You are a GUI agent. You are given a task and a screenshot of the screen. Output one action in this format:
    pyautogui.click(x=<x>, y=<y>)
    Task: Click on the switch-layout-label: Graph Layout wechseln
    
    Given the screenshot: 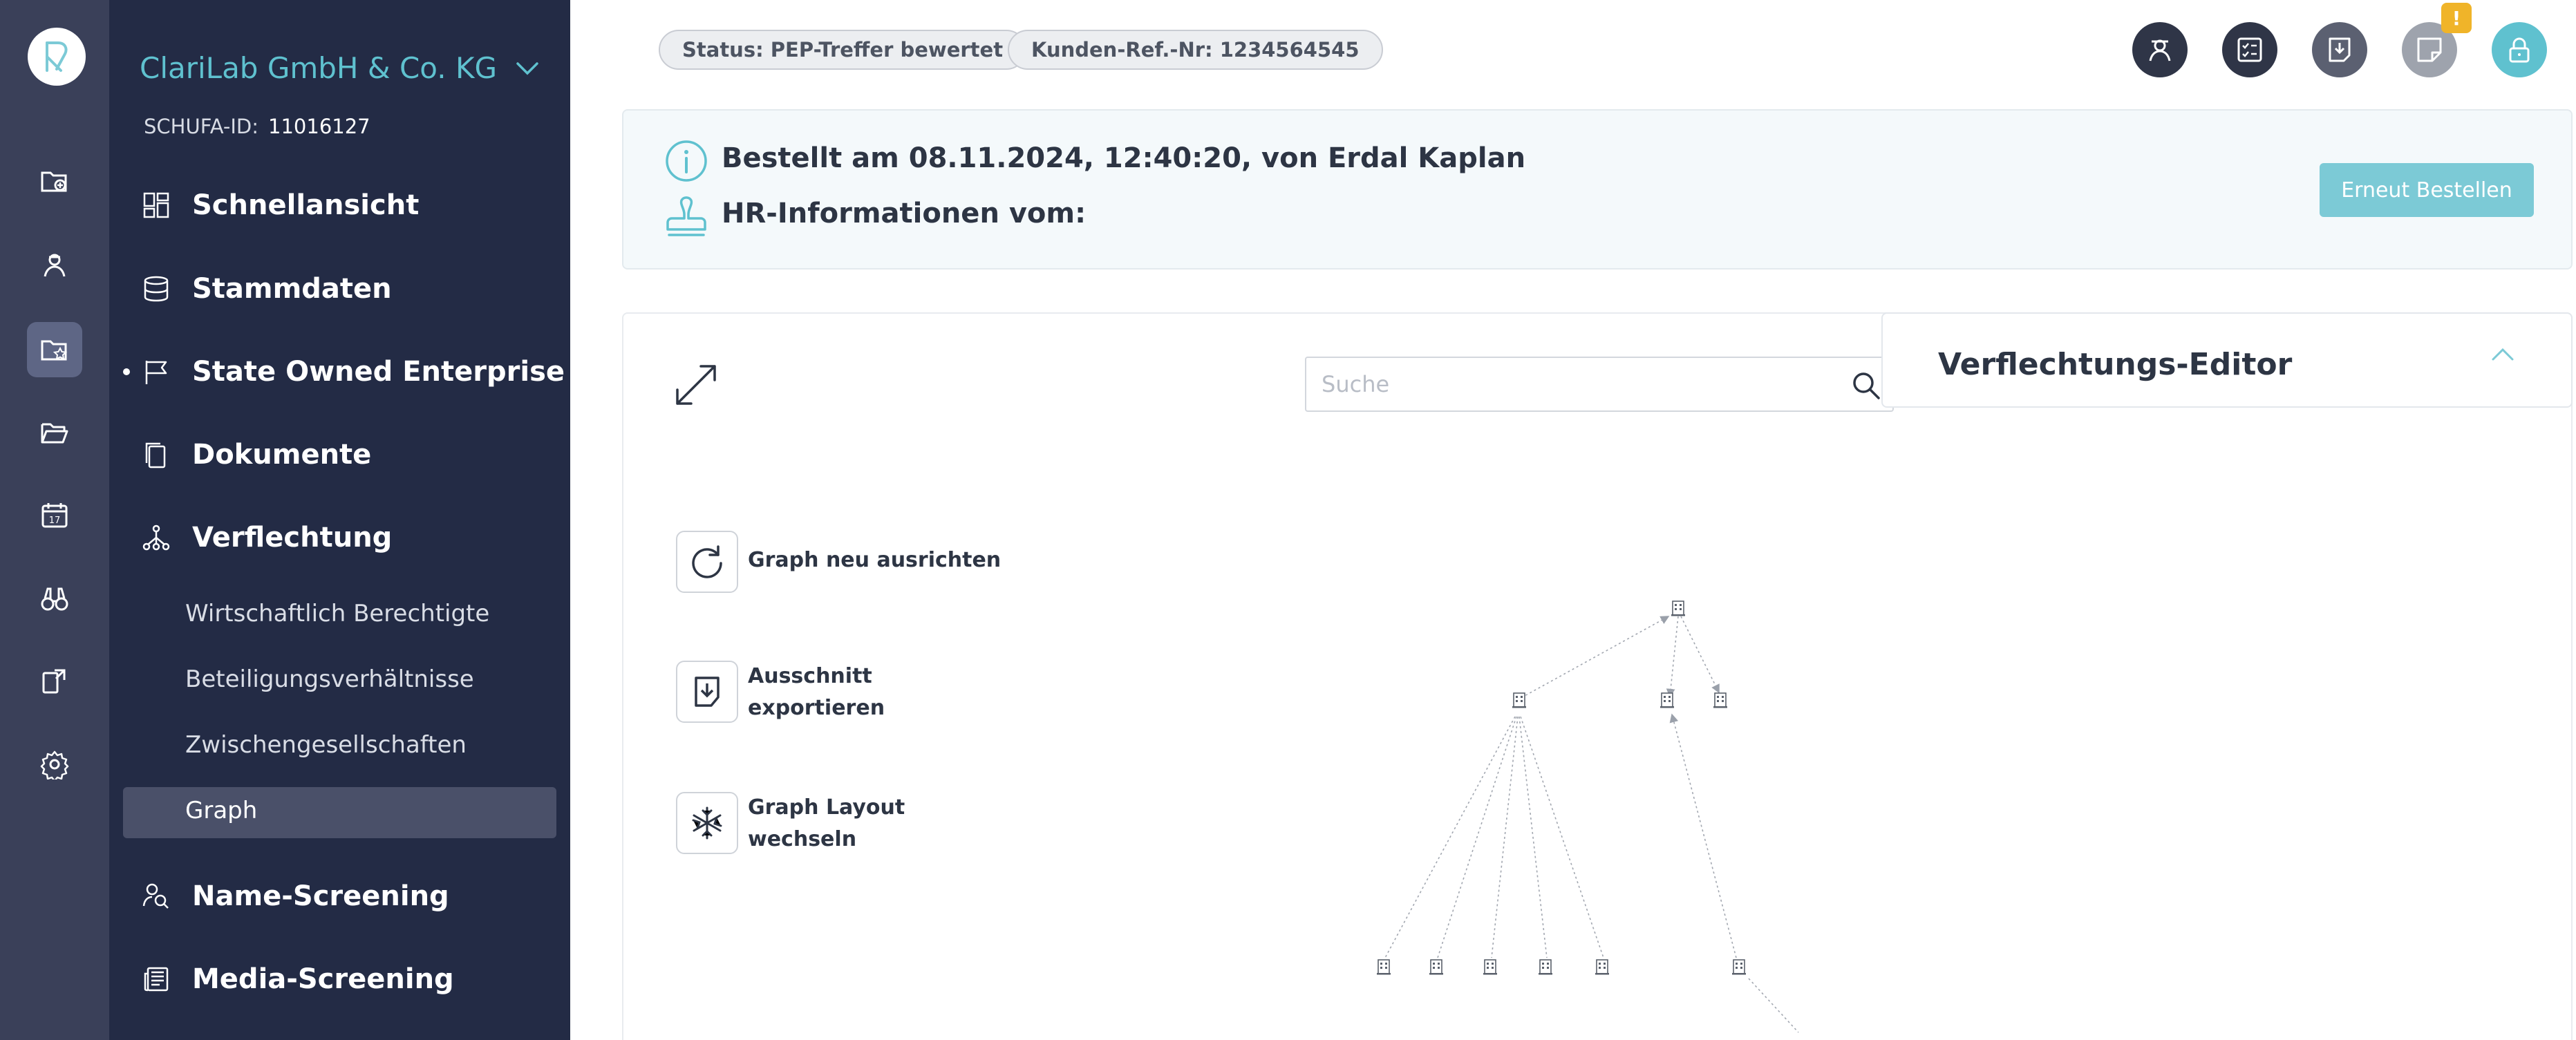 What is the action you would take?
    pyautogui.click(x=826, y=823)
    